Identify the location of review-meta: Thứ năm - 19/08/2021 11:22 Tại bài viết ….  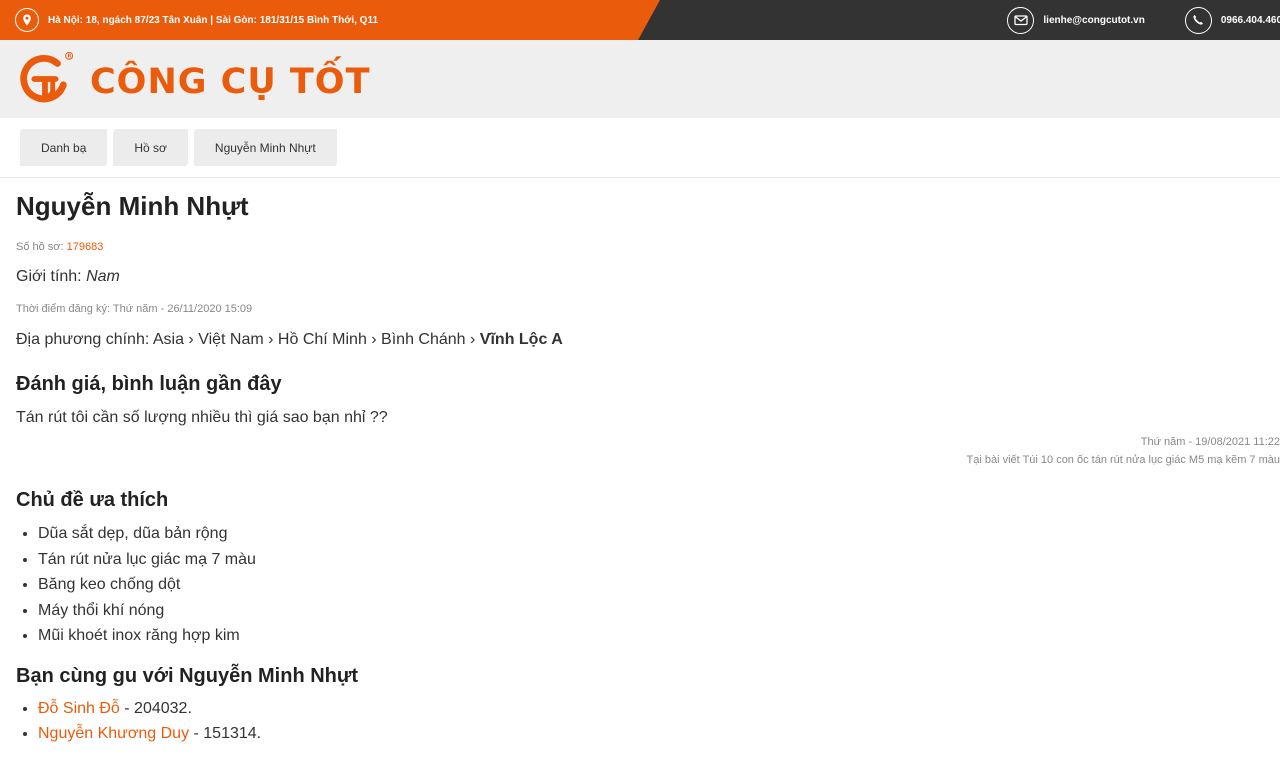
(648, 458).